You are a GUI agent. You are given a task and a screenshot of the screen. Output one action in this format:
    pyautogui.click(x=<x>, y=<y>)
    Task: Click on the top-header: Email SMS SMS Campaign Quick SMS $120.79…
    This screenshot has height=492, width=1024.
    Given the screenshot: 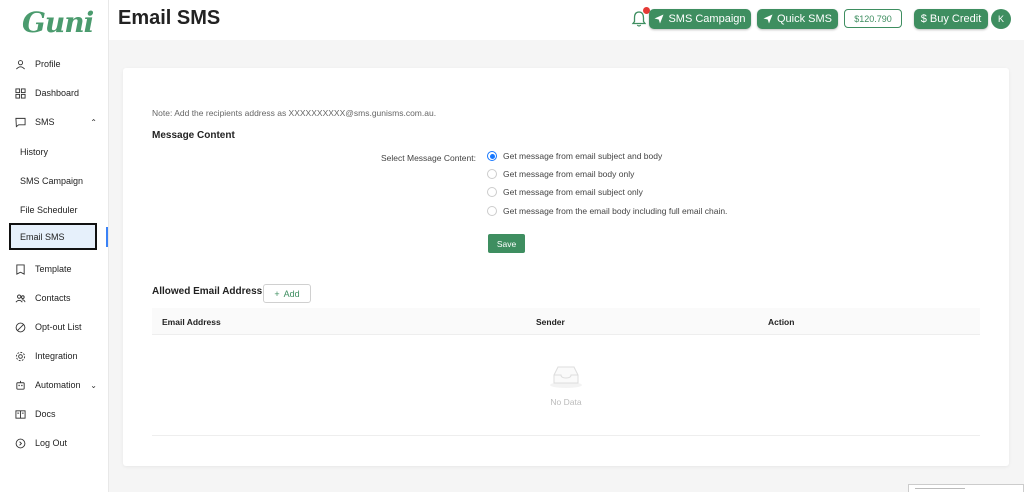 What is the action you would take?
    pyautogui.click(x=566, y=20)
    